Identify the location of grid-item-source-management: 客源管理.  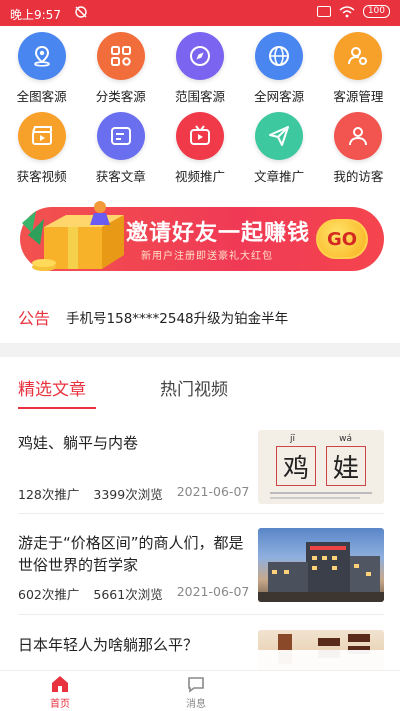
(358, 68).